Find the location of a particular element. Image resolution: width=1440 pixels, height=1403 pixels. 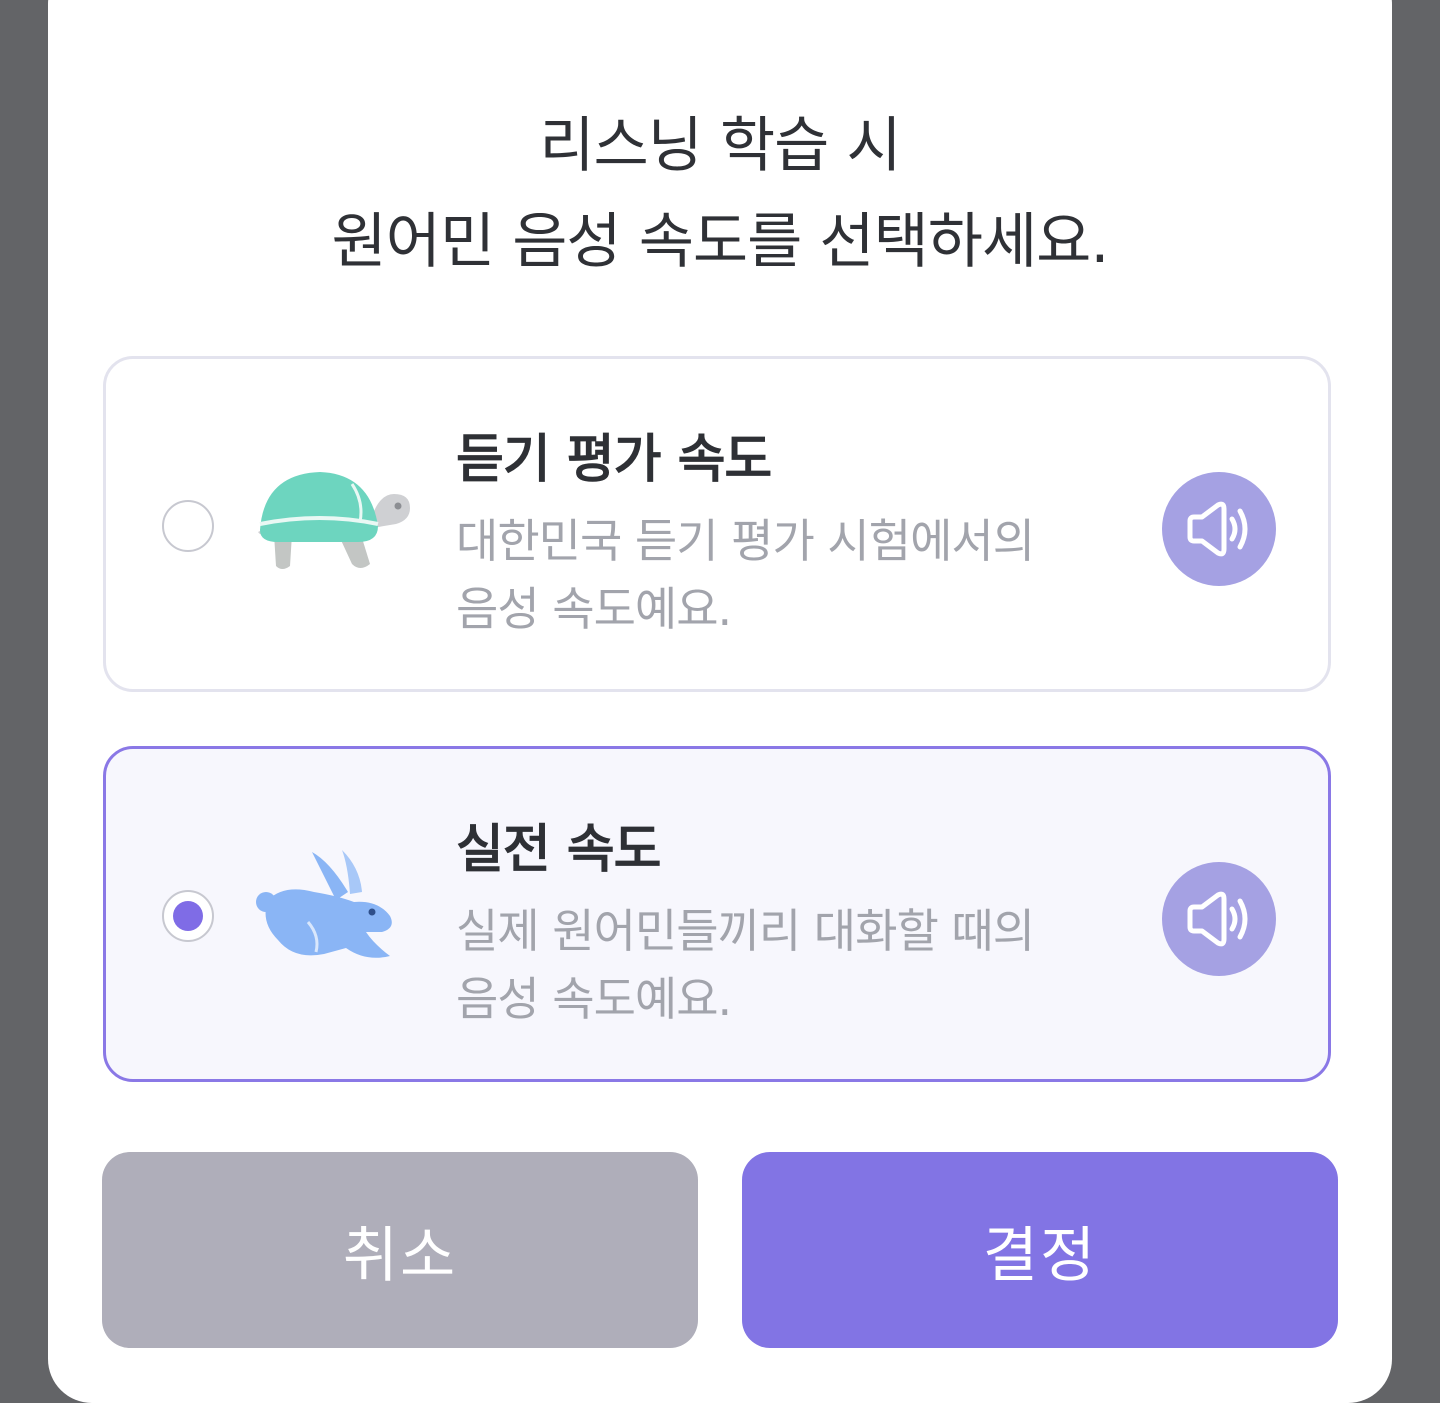

option-description-line-1: 대한민국 듣기 평가 시험에서의 is located at coordinates (745, 541).